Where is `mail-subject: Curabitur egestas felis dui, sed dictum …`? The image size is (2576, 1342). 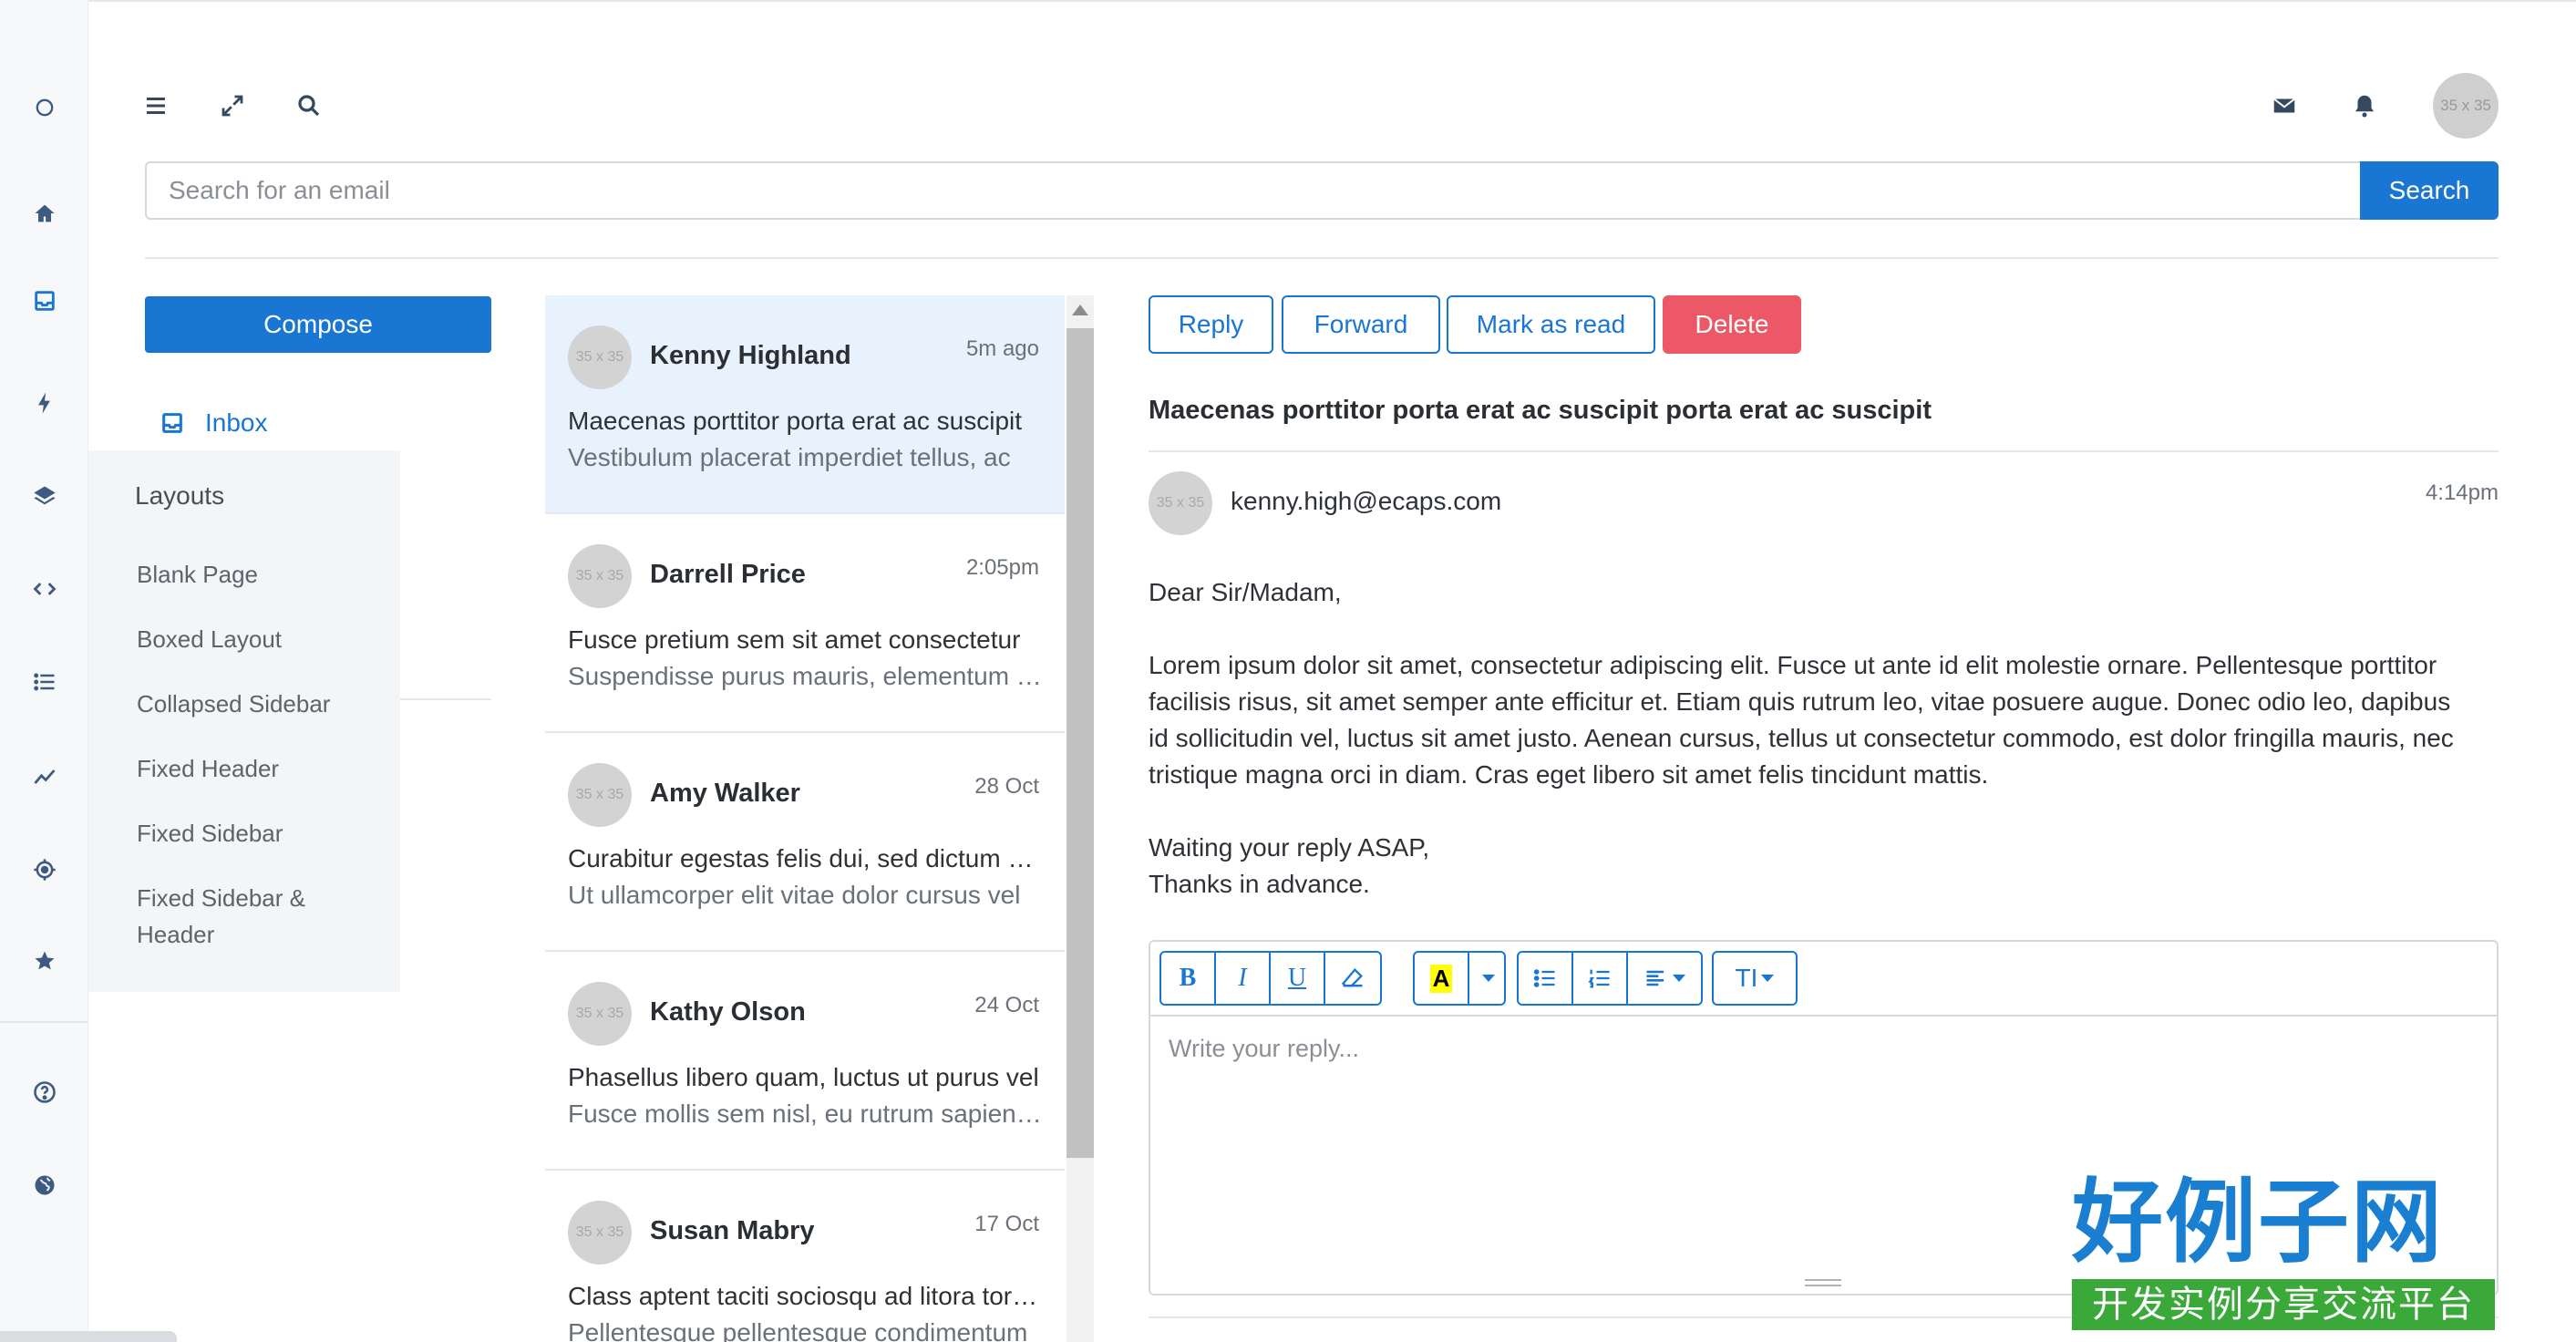
mail-subject: Curabitur egestas felis dui, sed dictum … is located at coordinates (806, 858).